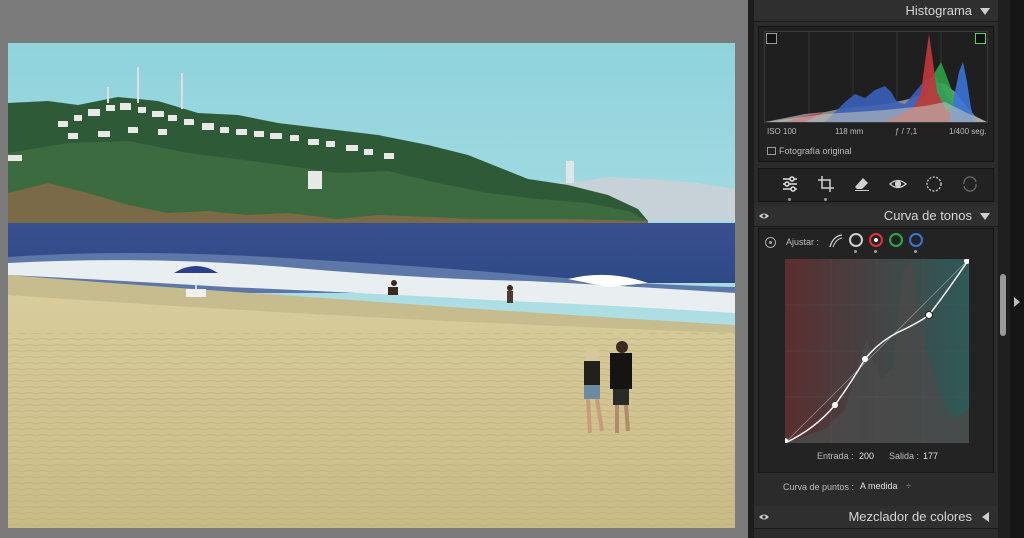  Describe the element at coordinates (826, 184) in the screenshot. I see `crop-icon` at that location.